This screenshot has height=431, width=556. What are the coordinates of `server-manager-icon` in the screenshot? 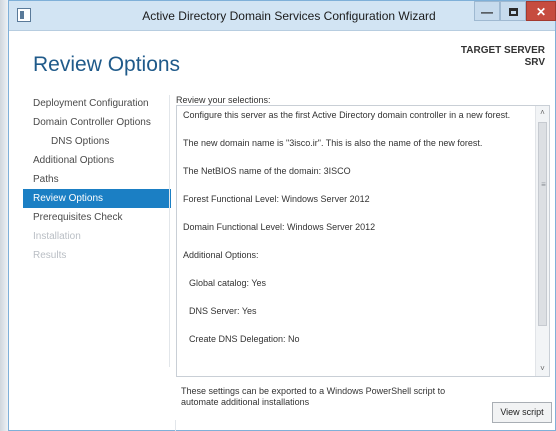 It's located at (24, 15).